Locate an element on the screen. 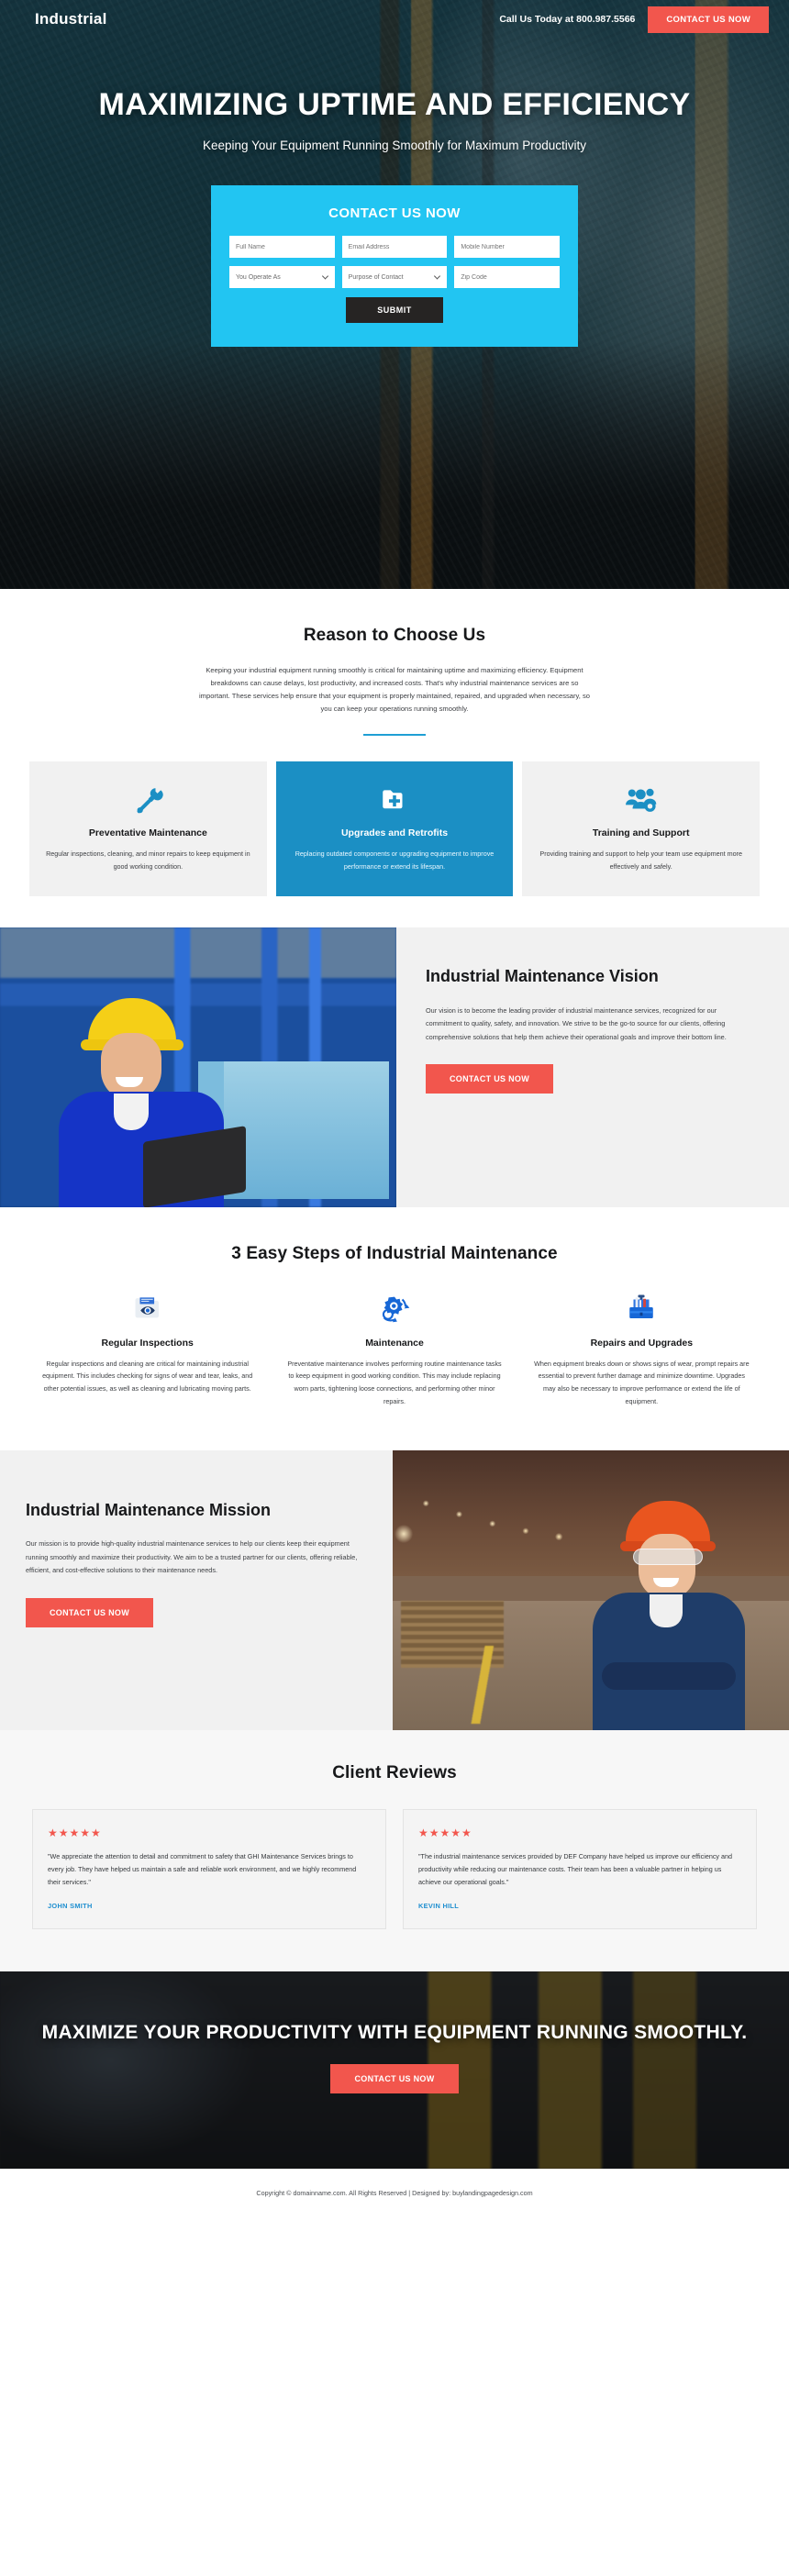  header-contact-us-button: CONTACT US NOW is located at coordinates (709, 19).